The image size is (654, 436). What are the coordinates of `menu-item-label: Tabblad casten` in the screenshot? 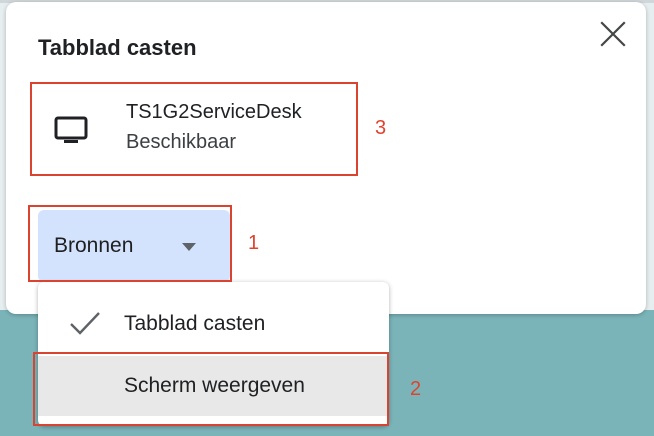 It's located at (195, 323).